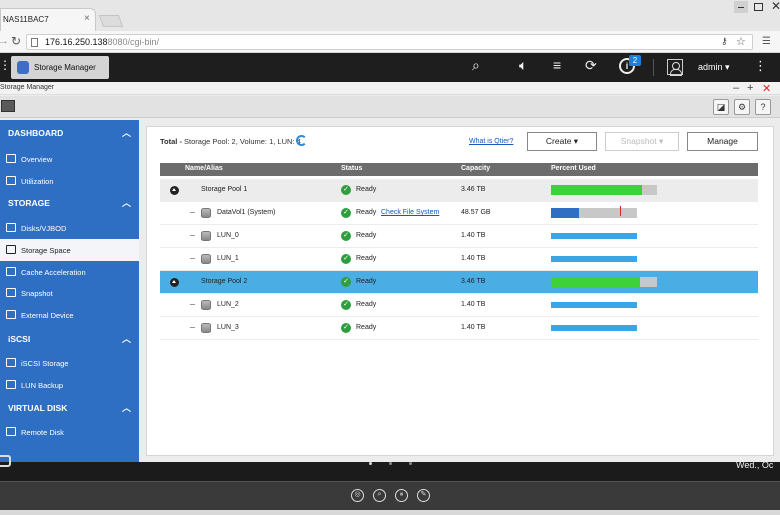  Describe the element at coordinates (573, 168) in the screenshot. I see `column-percent-used: Percent Used` at that location.